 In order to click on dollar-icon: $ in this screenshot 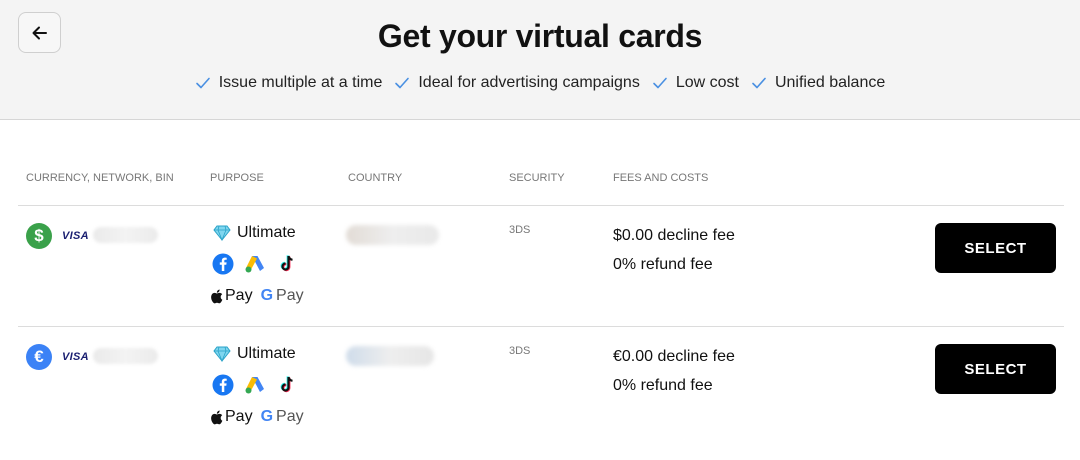, I will do `click(39, 236)`.